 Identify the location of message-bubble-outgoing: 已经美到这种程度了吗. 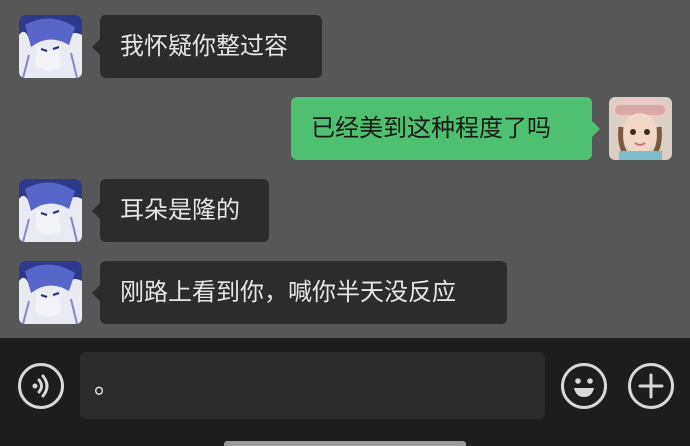
(445, 128).